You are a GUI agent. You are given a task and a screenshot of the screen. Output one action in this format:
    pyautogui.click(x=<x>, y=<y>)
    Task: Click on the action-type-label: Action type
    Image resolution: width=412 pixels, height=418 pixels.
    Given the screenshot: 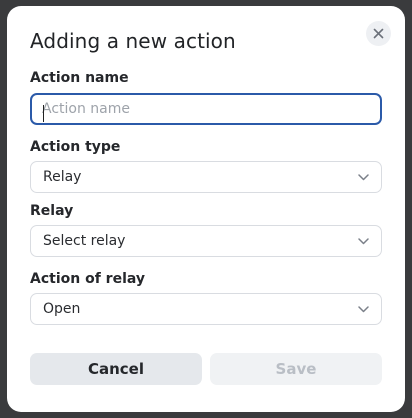 What is the action you would take?
    pyautogui.click(x=75, y=147)
    